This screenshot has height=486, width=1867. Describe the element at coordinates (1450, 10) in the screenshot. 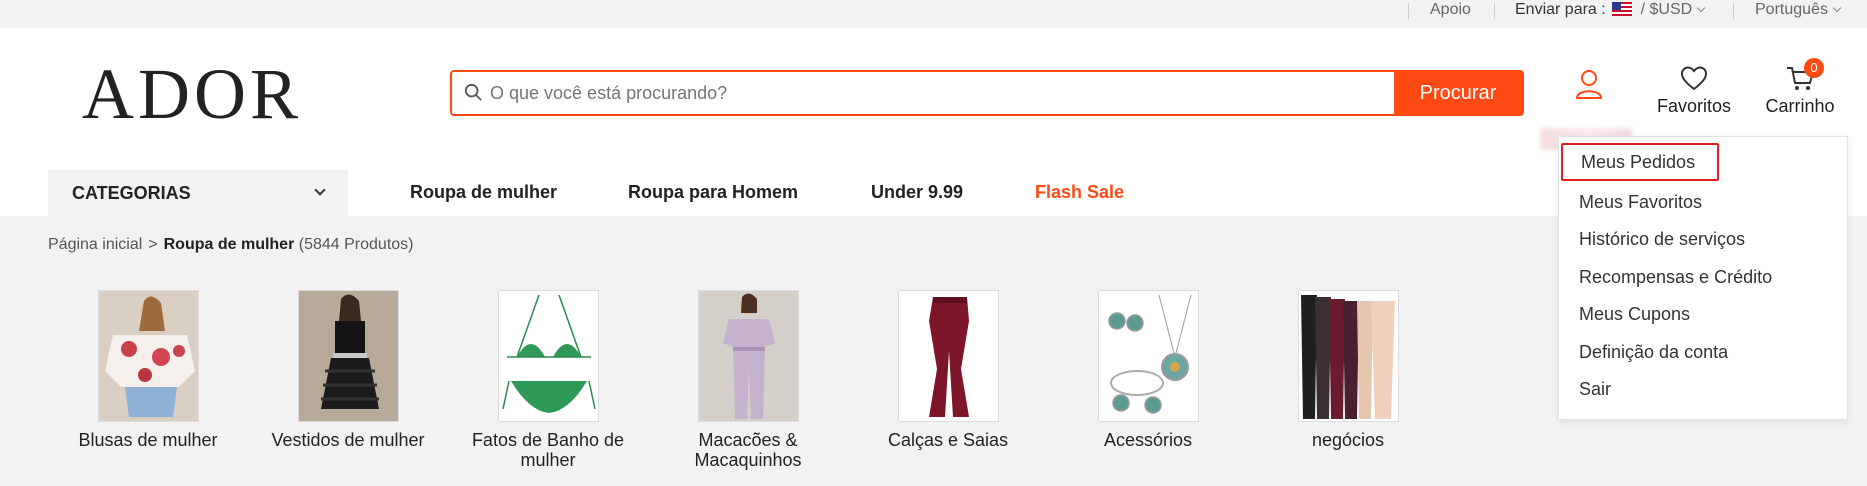

I see `support-link: Apoio` at that location.